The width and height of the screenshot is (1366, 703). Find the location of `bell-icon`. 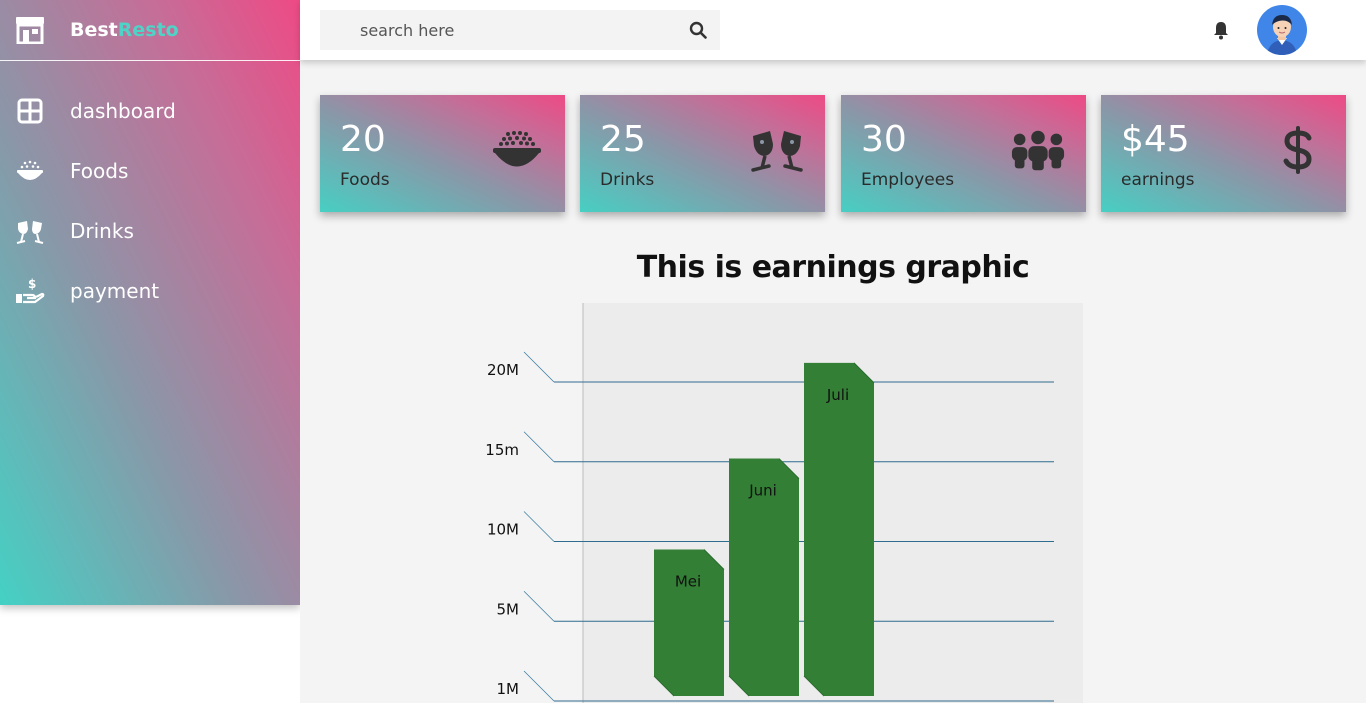

bell-icon is located at coordinates (1221, 30).